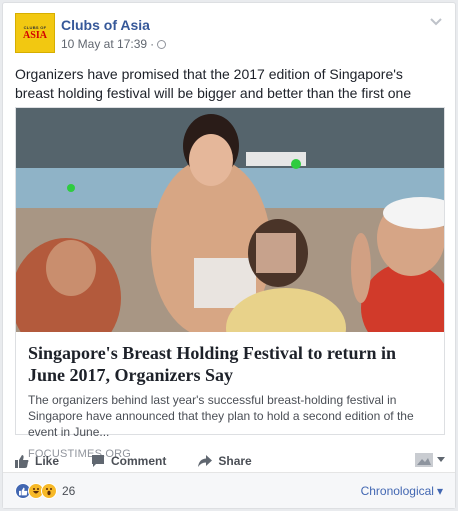  I want to click on post-actions-bar: Like Comment Share, so click(230, 461).